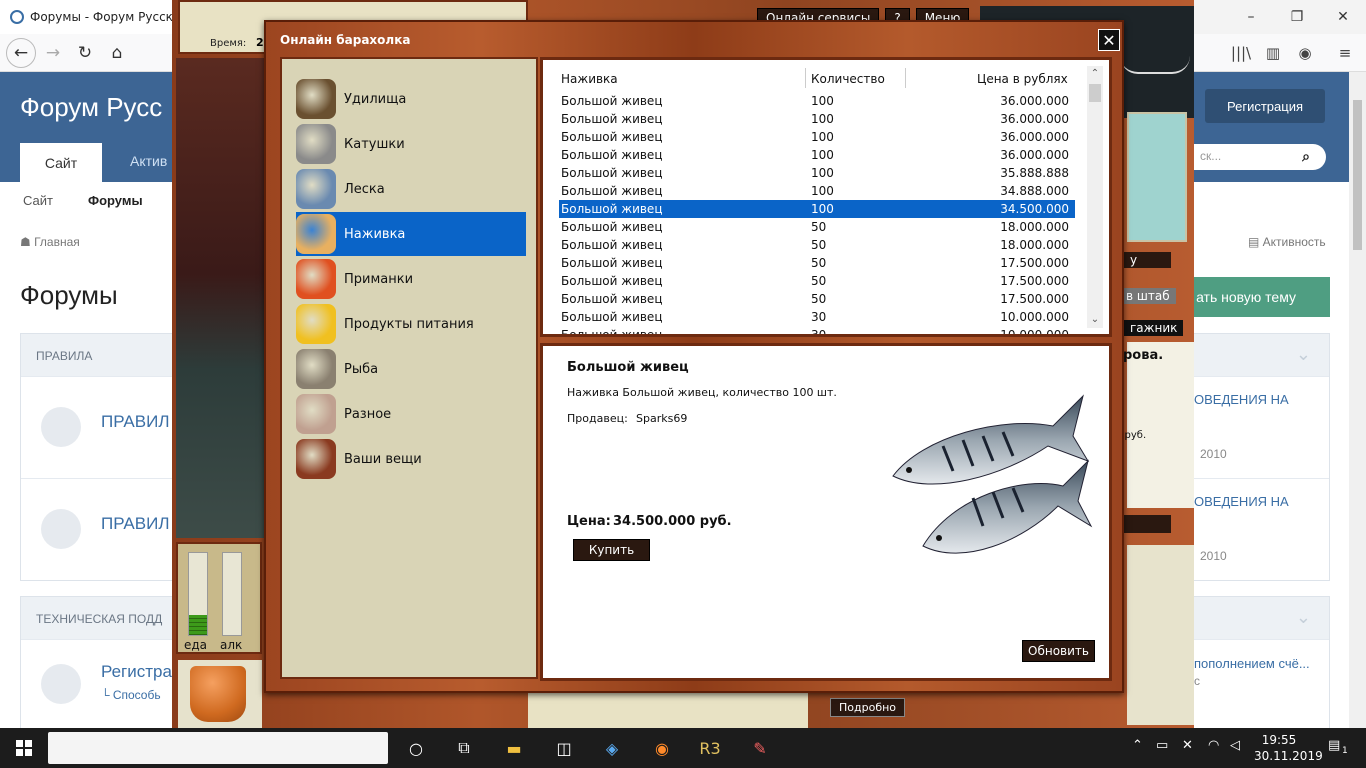  I want to click on forward-button: →, so click(53, 53).